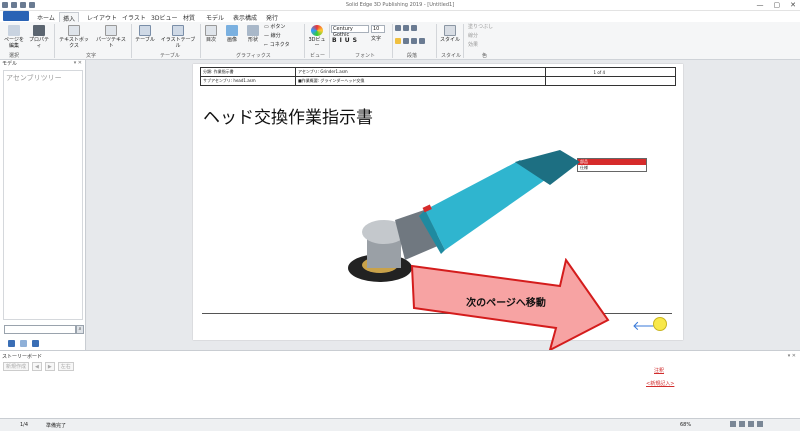 This screenshot has height=431, width=800. I want to click on header-cell: 1 of 4, so click(610, 72).